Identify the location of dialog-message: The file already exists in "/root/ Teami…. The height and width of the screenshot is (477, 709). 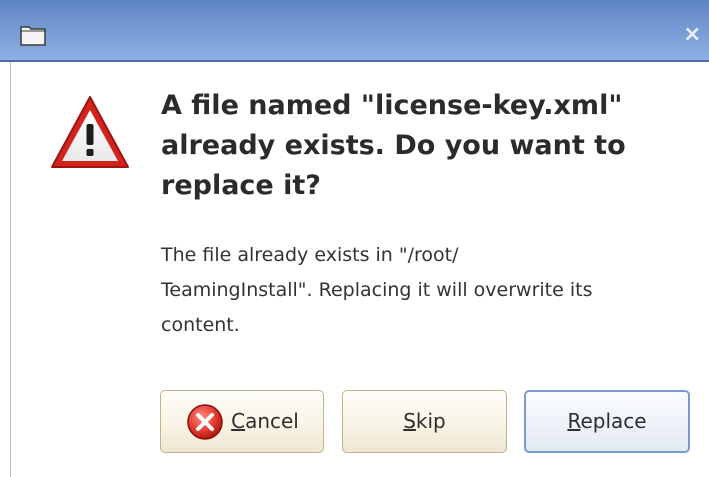
(377, 290).